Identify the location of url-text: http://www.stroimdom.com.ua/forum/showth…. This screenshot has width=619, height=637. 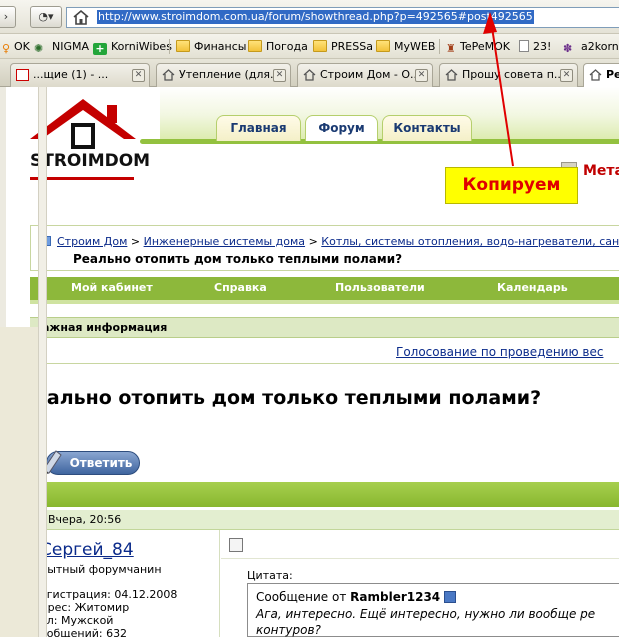
(315, 17).